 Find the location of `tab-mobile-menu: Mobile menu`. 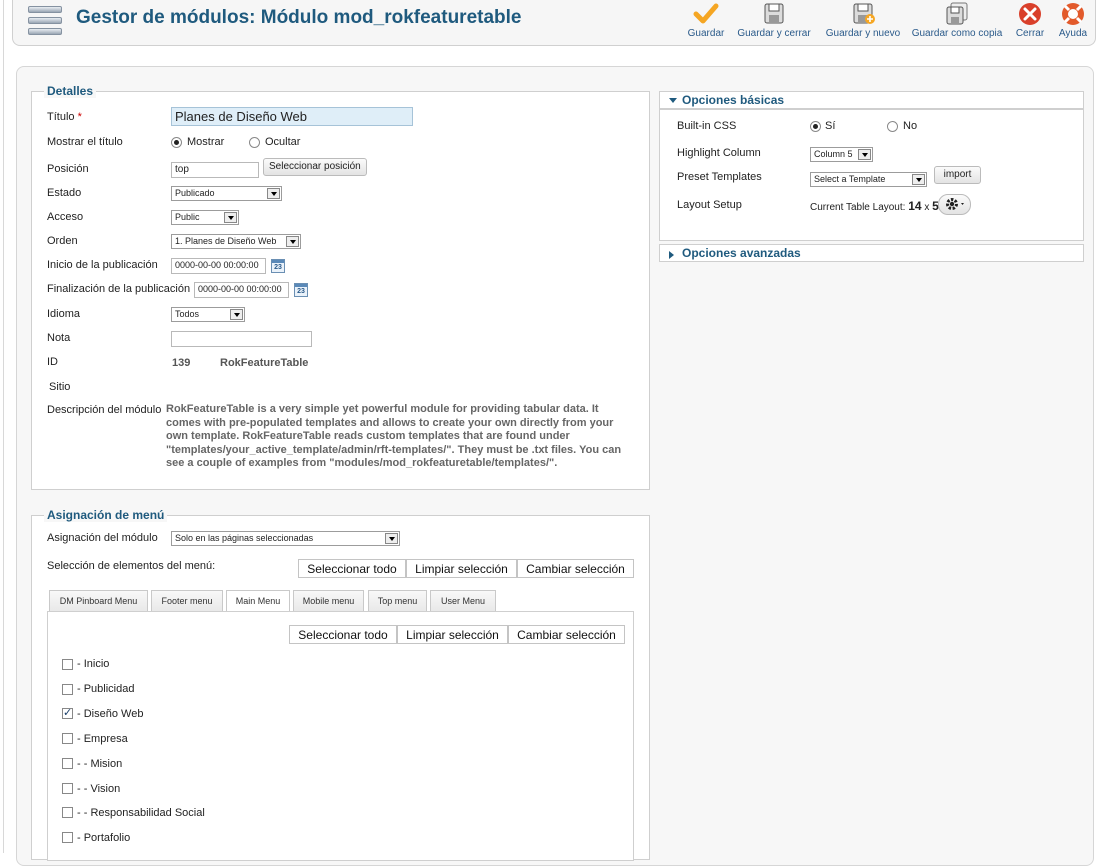

tab-mobile-menu: Mobile menu is located at coordinates (328, 601).